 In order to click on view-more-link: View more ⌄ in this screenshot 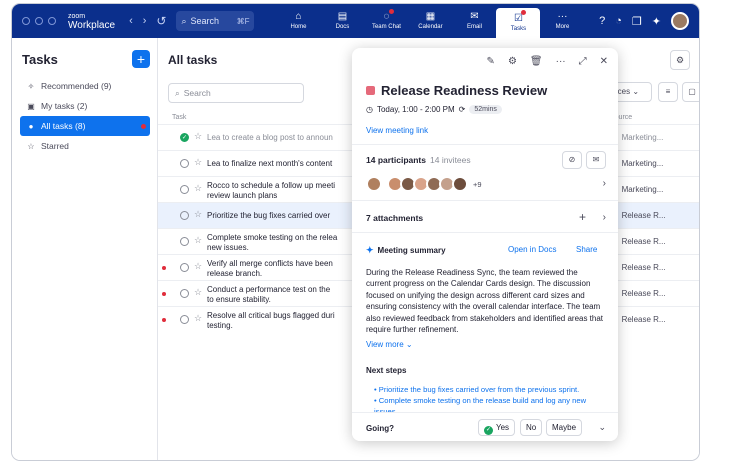, I will do `click(389, 344)`.